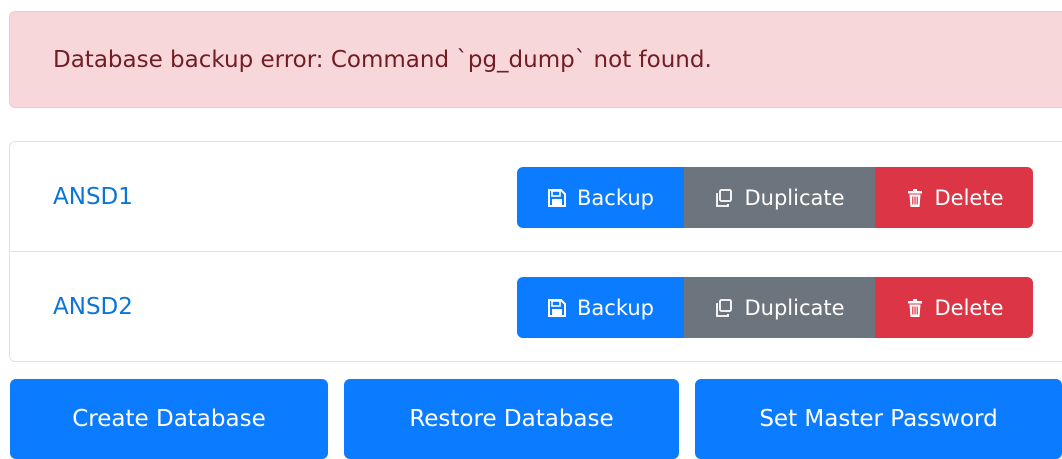 Image resolution: width=1062 pixels, height=459 pixels. Describe the element at coordinates (878, 419) in the screenshot. I see `set-master-password-button: Set Master Password` at that location.